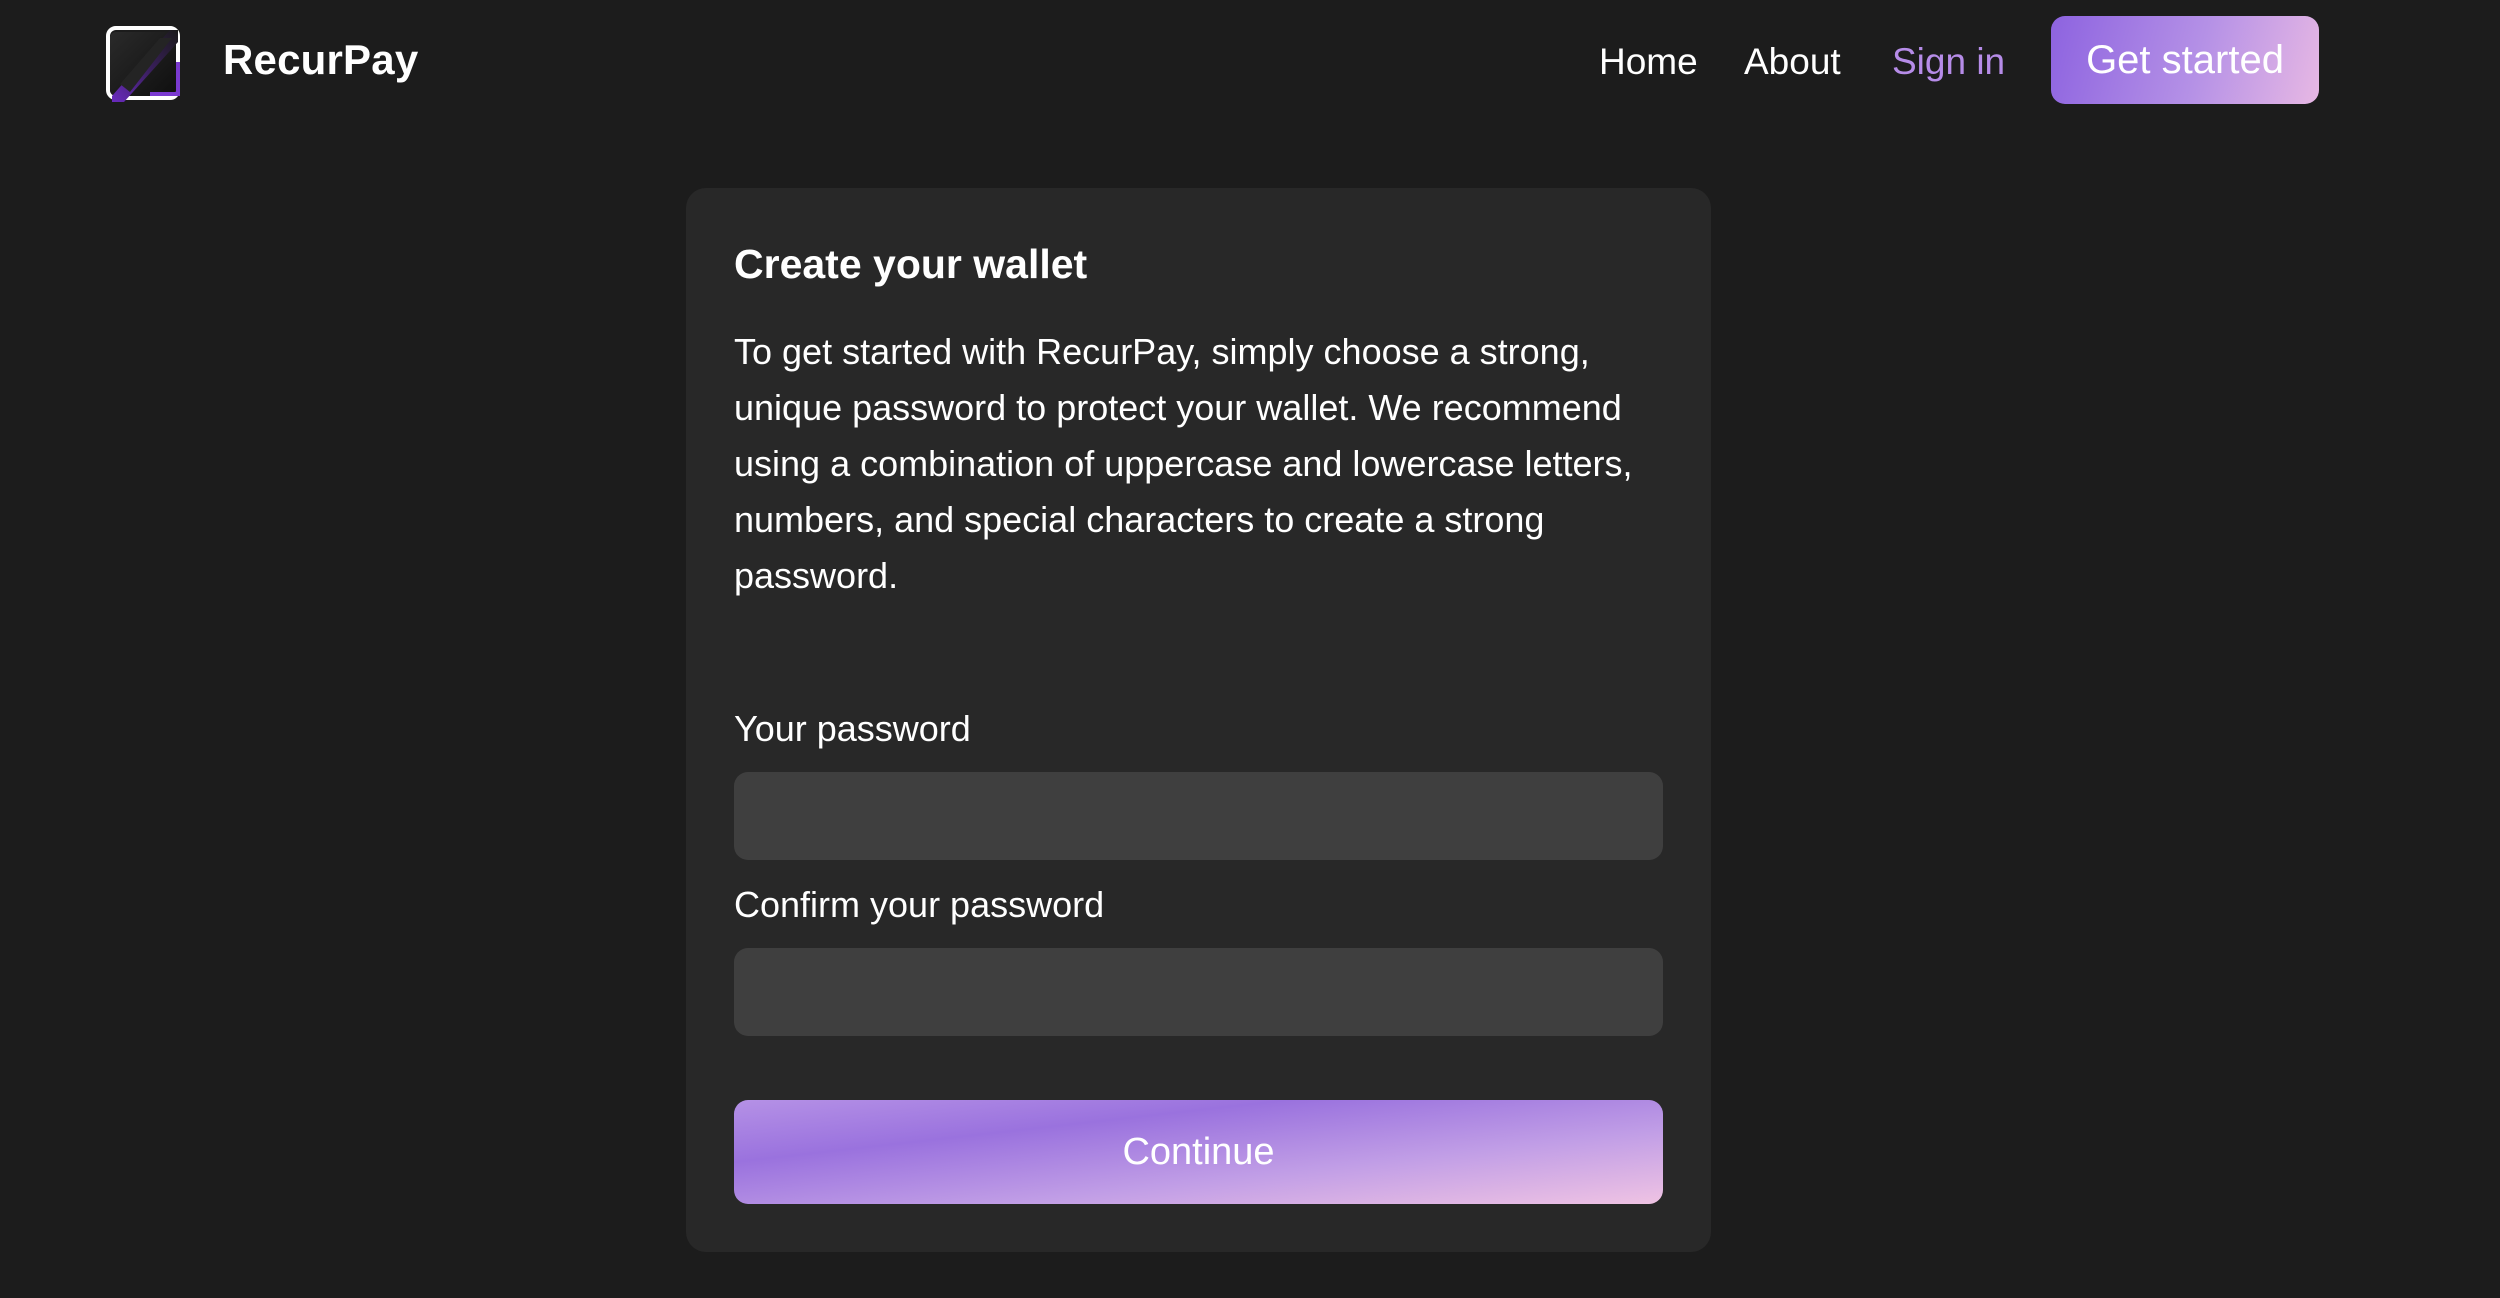 Image resolution: width=2500 pixels, height=1298 pixels. I want to click on nav-sign-in-link: Sign in, so click(1948, 62).